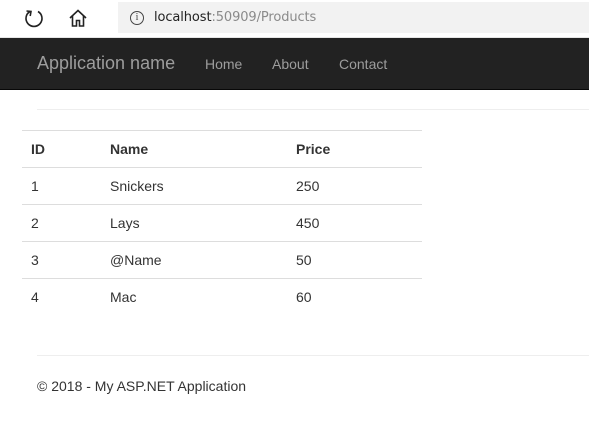 The image size is (589, 424). Describe the element at coordinates (183, 17) in the screenshot. I see `url-host: localhost` at that location.